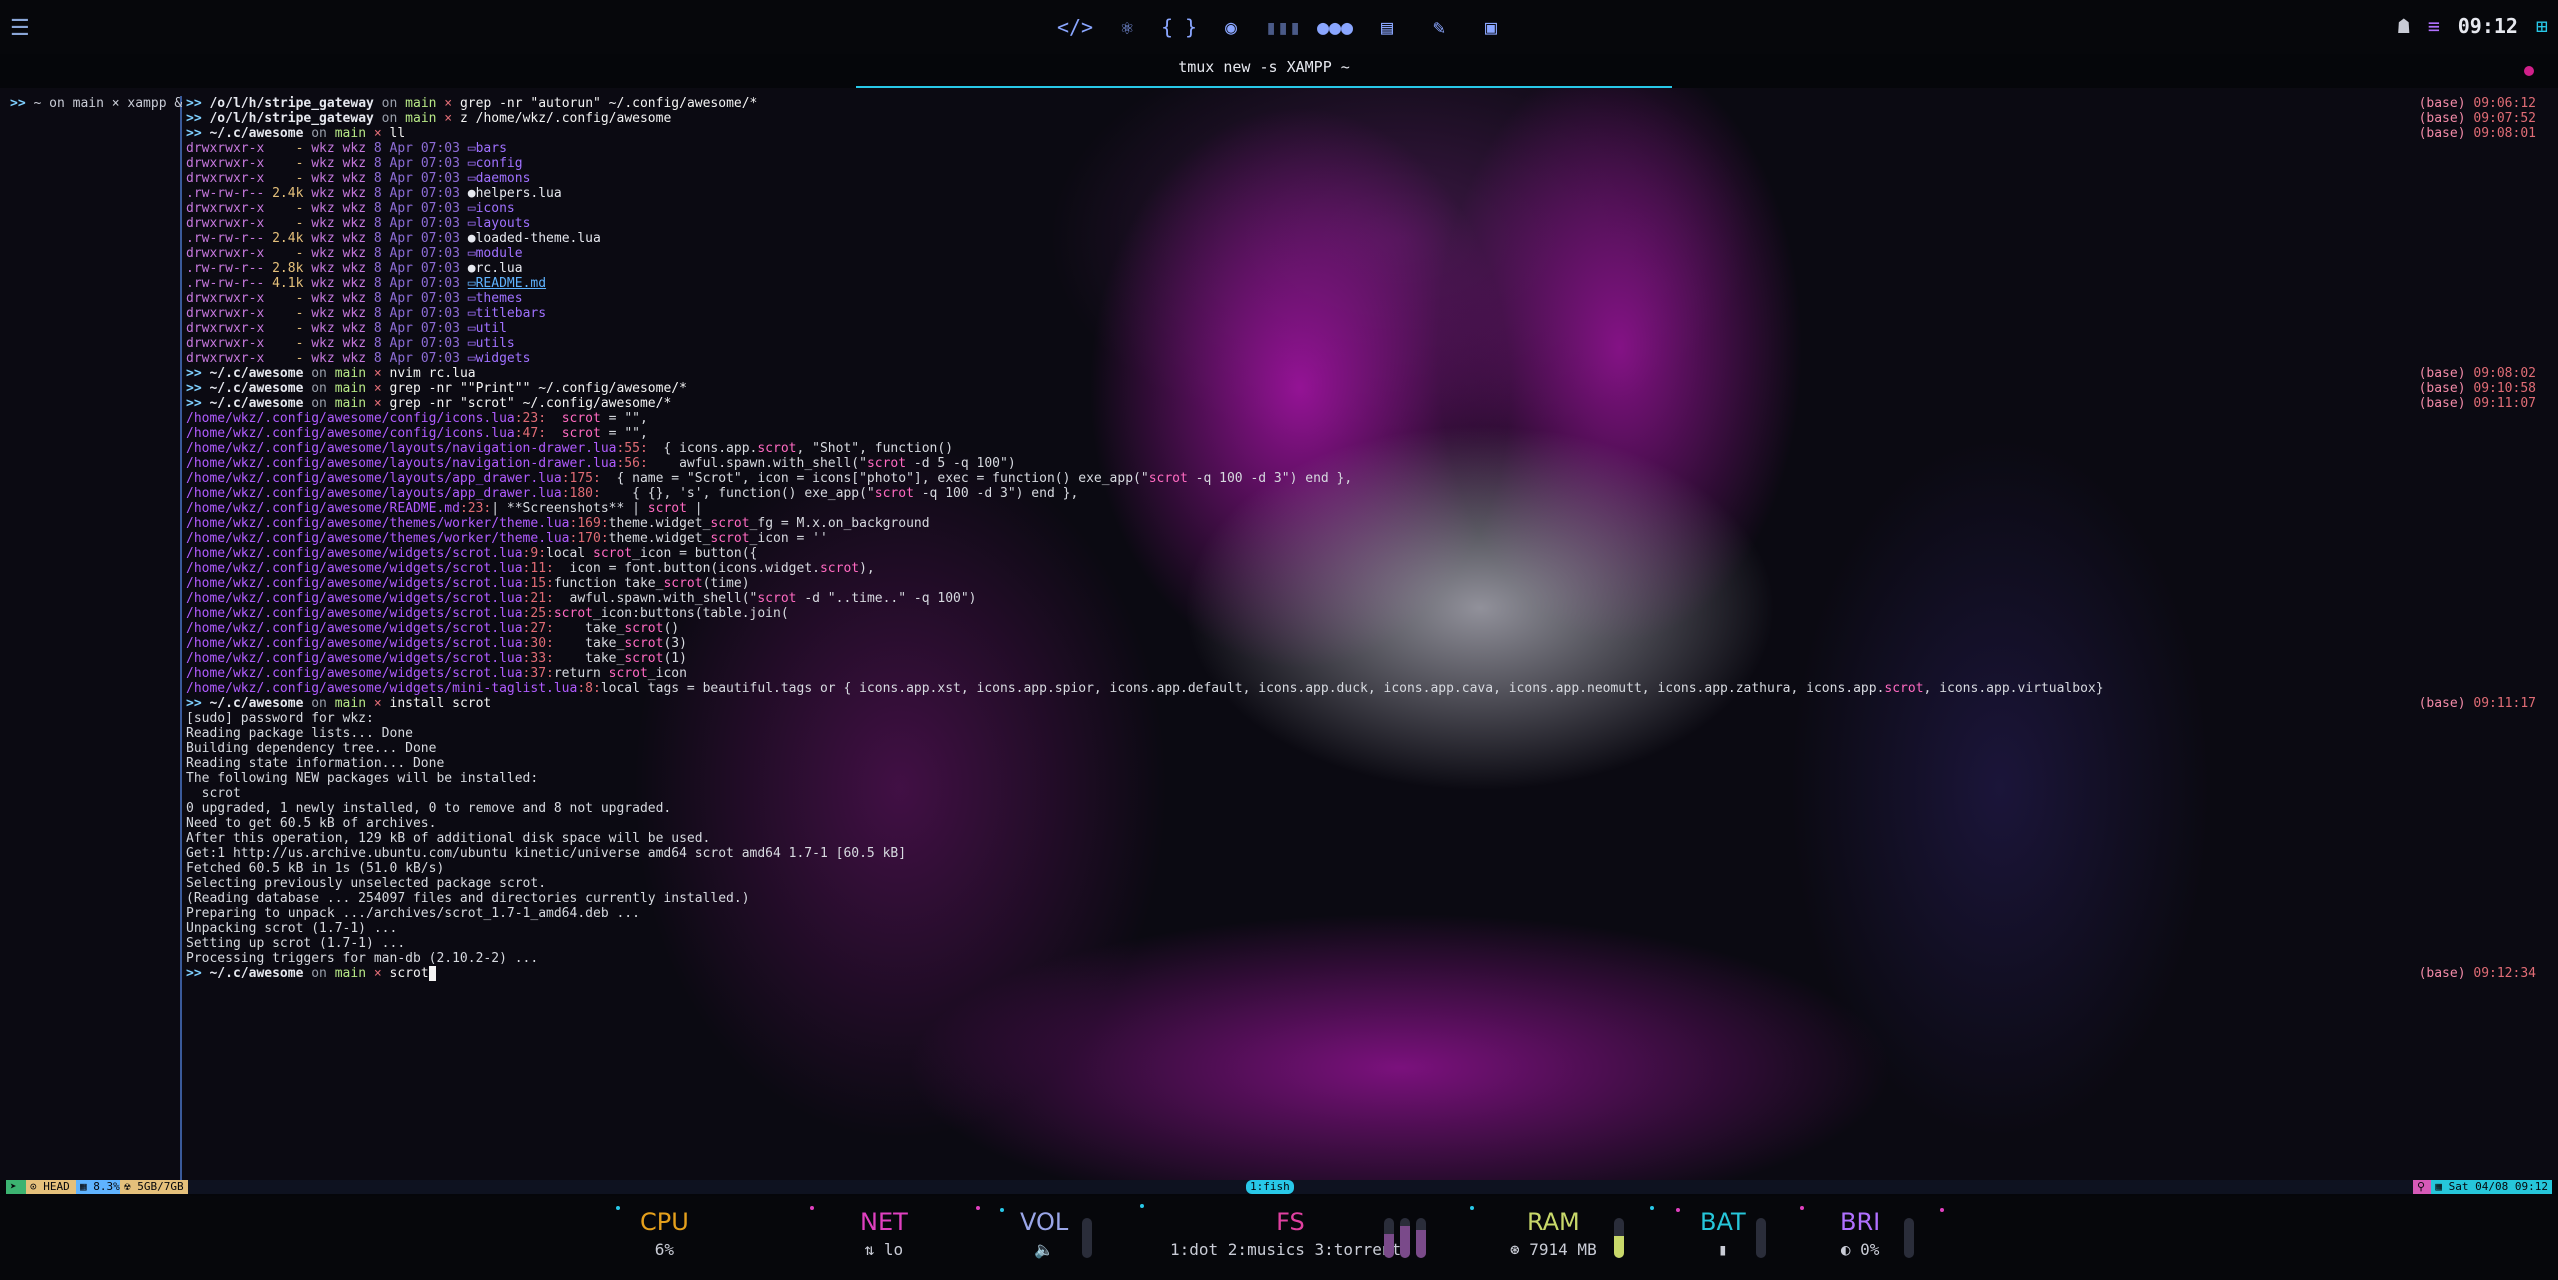 The height and width of the screenshot is (1280, 2558). Describe the element at coordinates (2542, 26) in the screenshot. I see `layout-icon: ⊞` at that location.